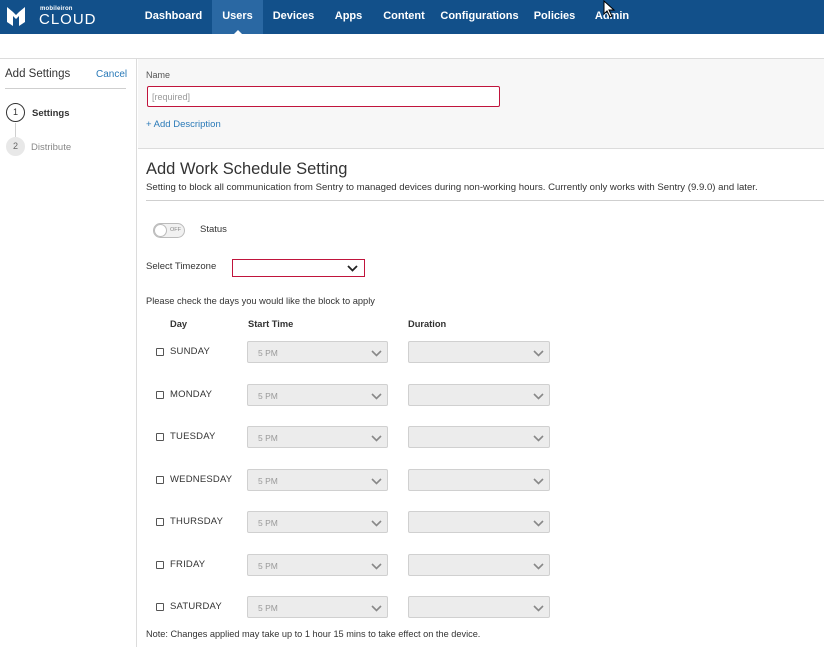 Image resolution: width=824 pixels, height=647 pixels. Describe the element at coordinates (183, 124) in the screenshot. I see `add-description-link: + Add Description` at that location.